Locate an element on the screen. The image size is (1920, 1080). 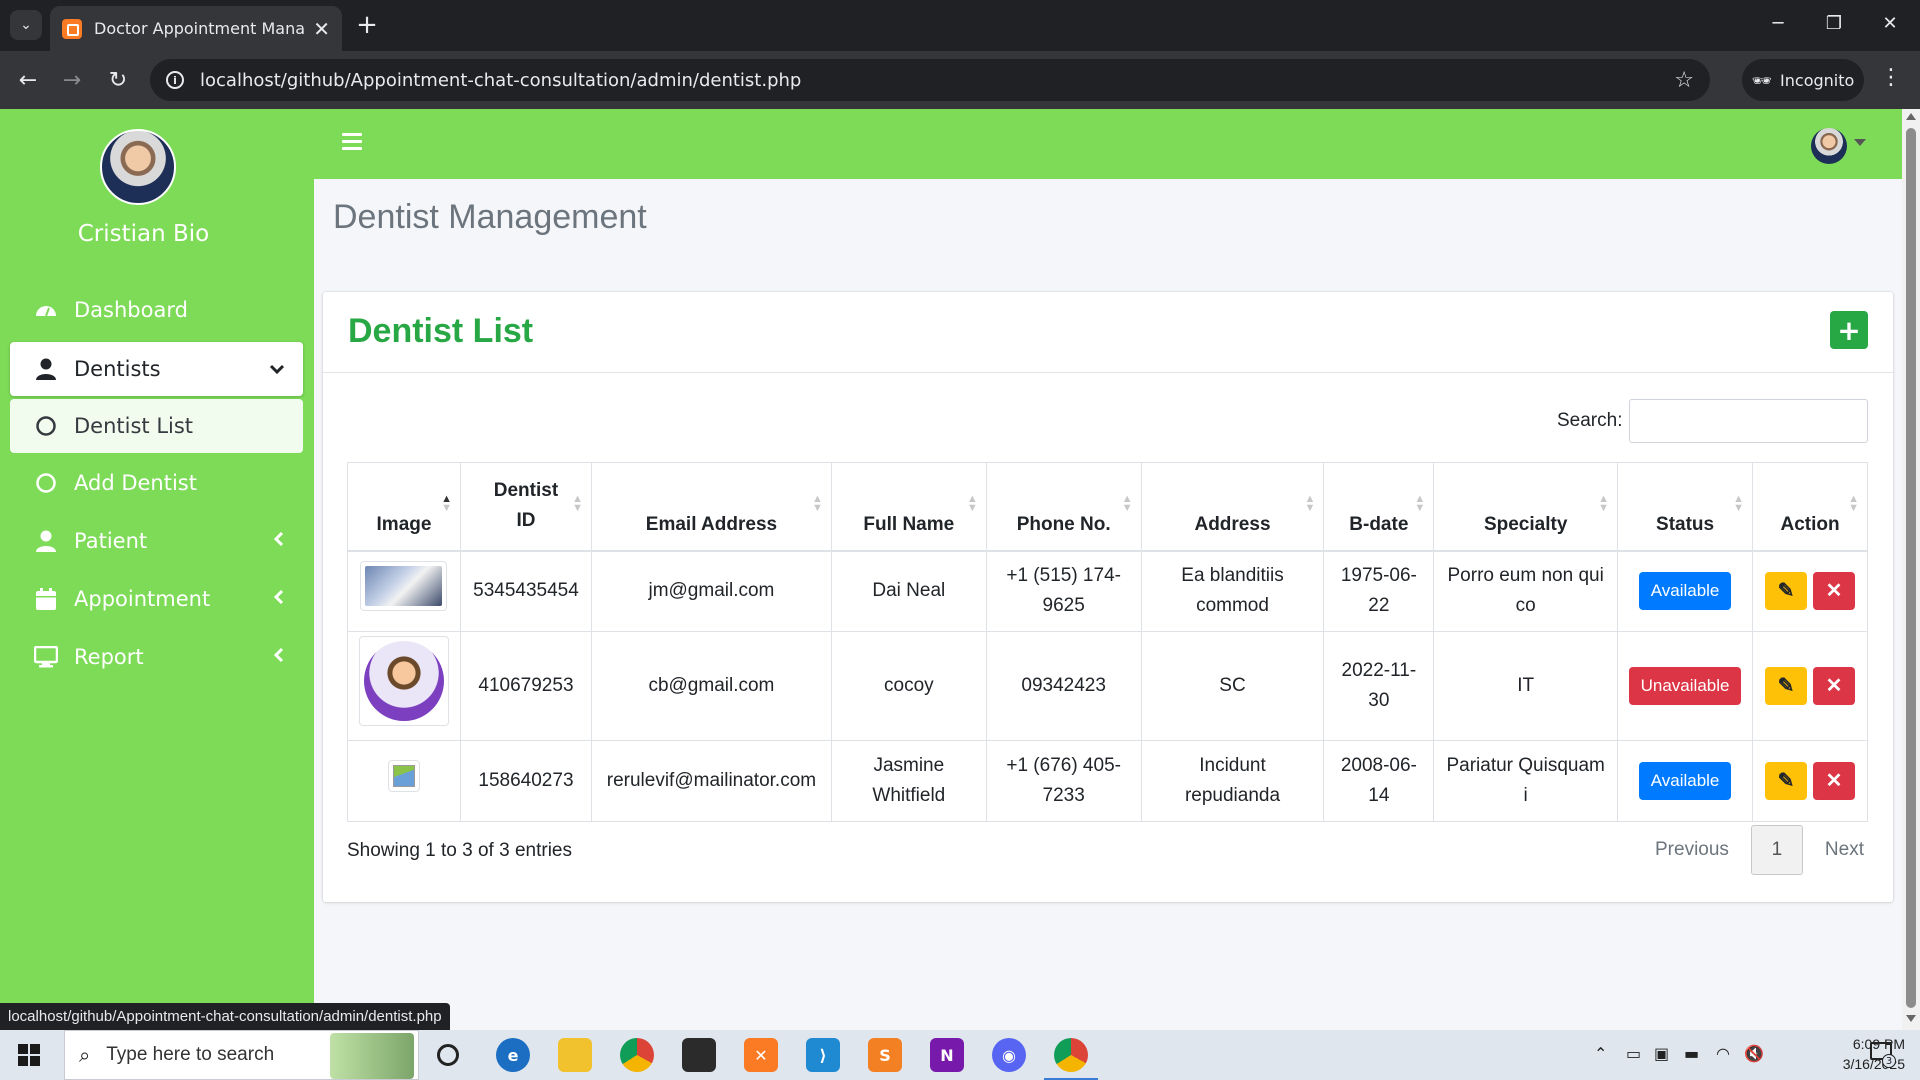
incognito-indicator: 🕶 Incognito is located at coordinates (1803, 80).